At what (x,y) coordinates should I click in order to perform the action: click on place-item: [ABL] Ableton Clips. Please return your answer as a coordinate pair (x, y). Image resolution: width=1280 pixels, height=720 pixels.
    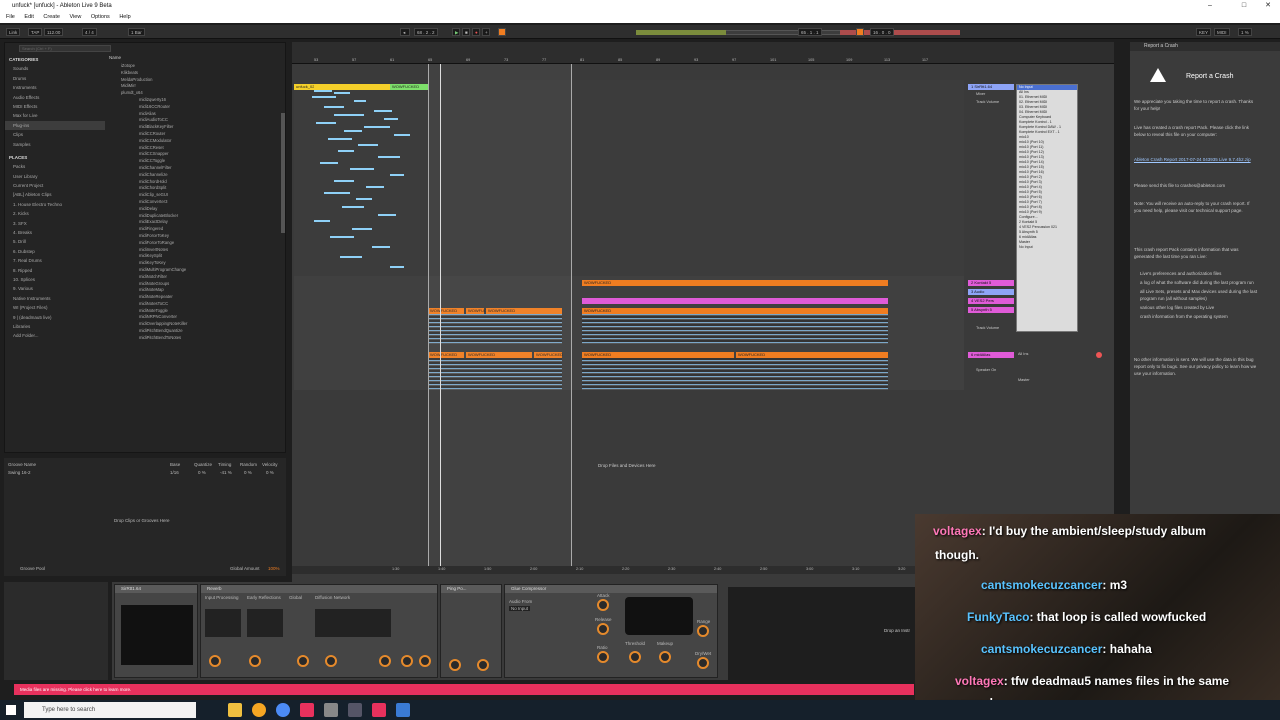
    Looking at the image, I should click on (55, 194).